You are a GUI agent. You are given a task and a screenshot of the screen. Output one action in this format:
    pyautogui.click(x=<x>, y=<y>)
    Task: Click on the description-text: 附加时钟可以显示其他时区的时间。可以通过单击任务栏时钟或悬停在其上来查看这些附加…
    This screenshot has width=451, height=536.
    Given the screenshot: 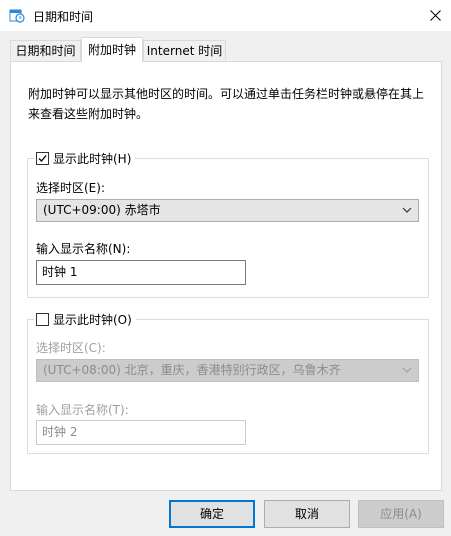 What is the action you would take?
    pyautogui.click(x=226, y=104)
    